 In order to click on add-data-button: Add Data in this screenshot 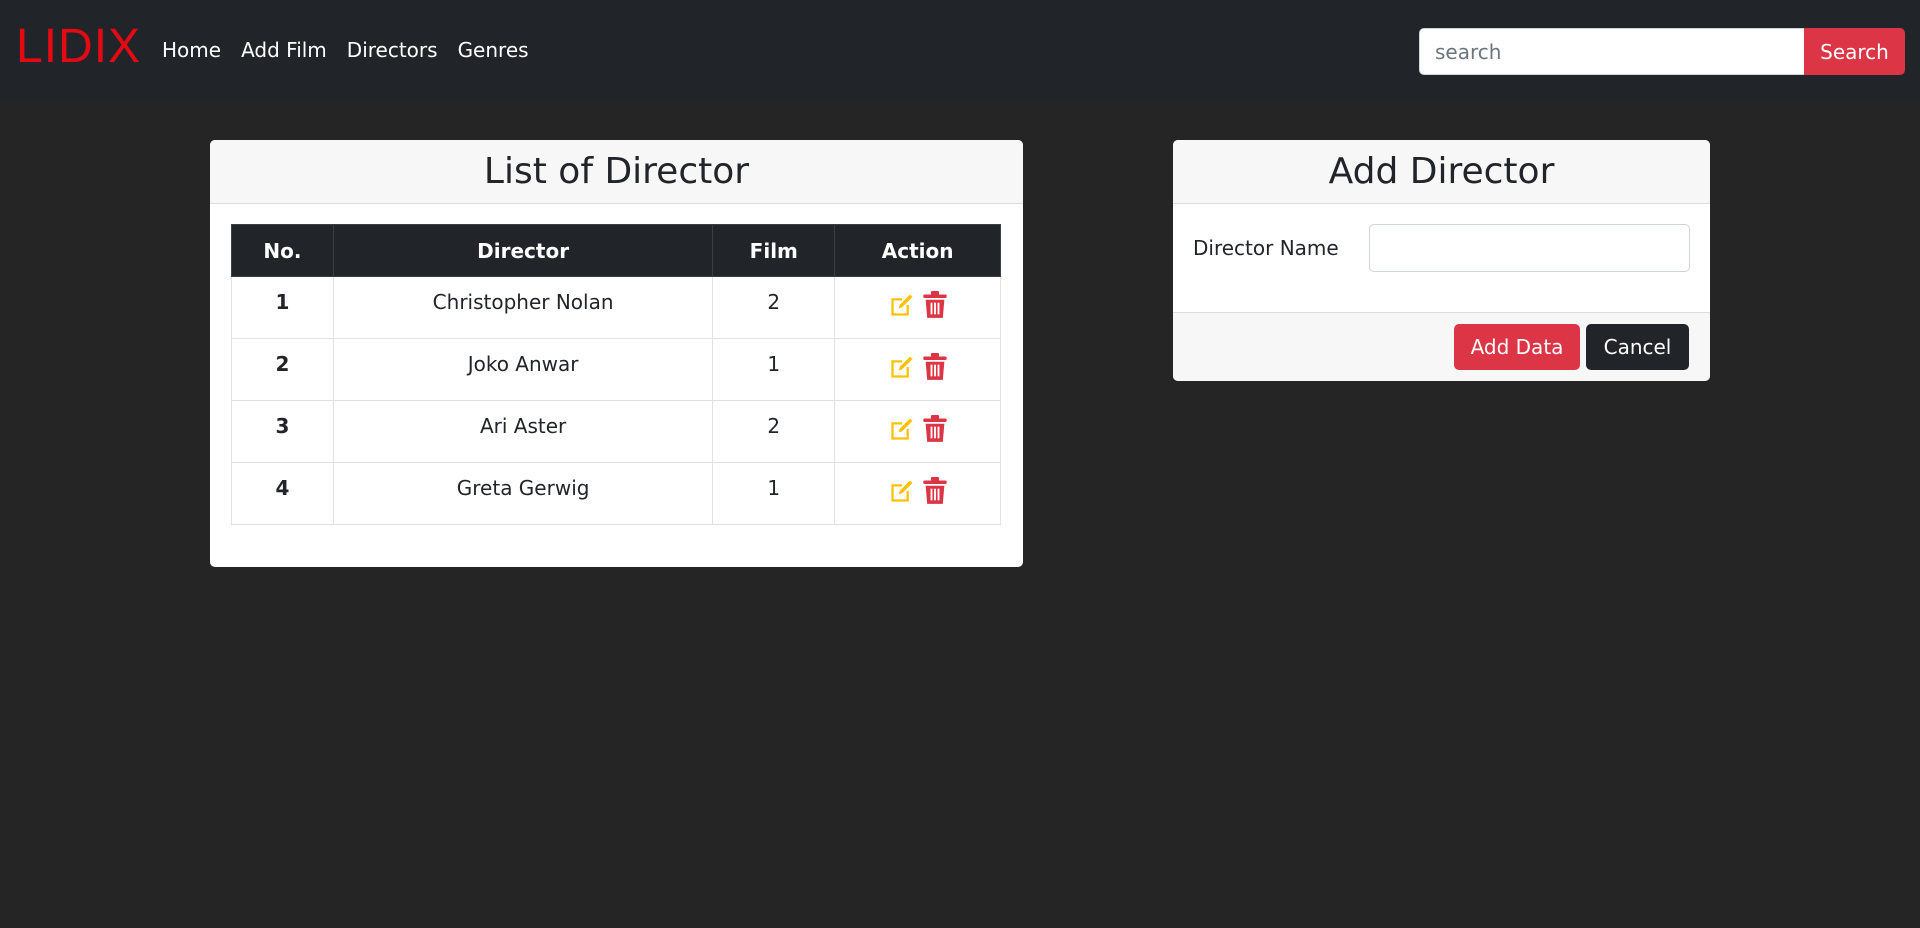, I will do `click(1517, 347)`.